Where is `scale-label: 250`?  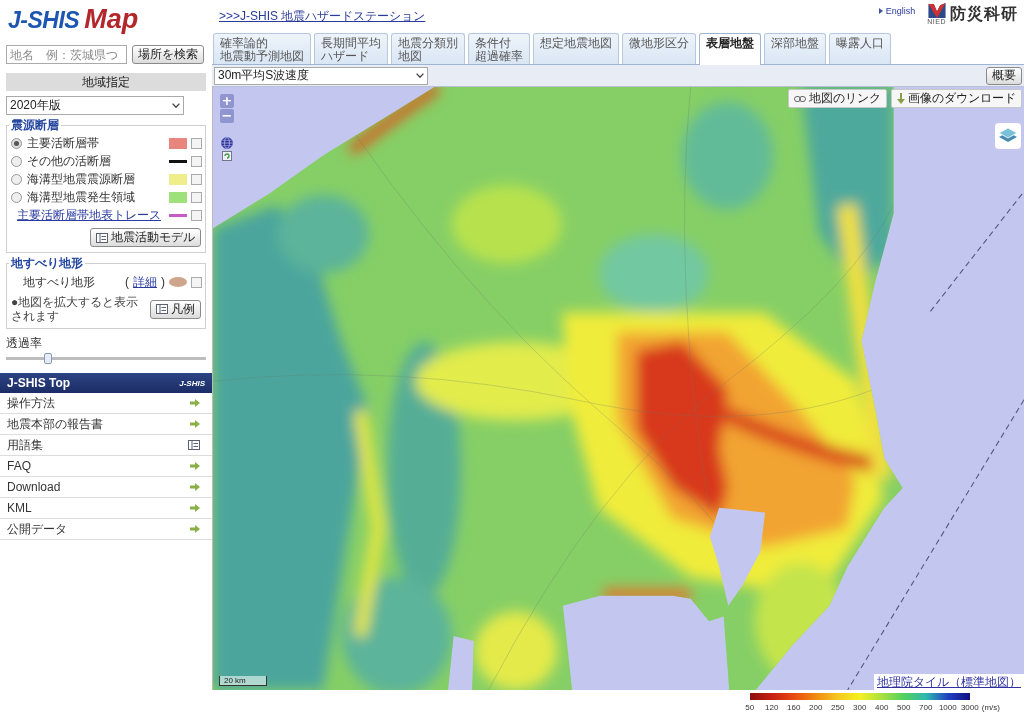
scale-label: 250 is located at coordinates (838, 708).